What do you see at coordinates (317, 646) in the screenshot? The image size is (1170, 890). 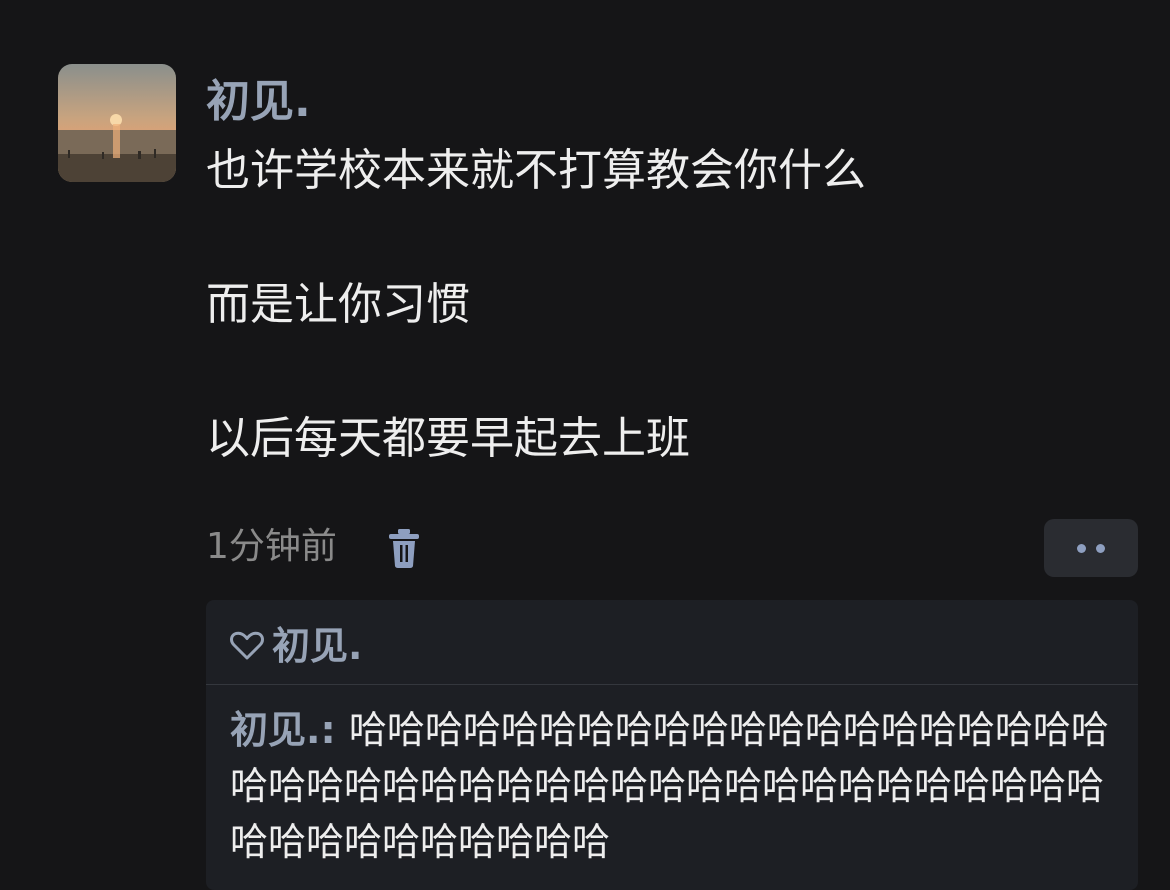 I see `liker-name: 初见.` at bounding box center [317, 646].